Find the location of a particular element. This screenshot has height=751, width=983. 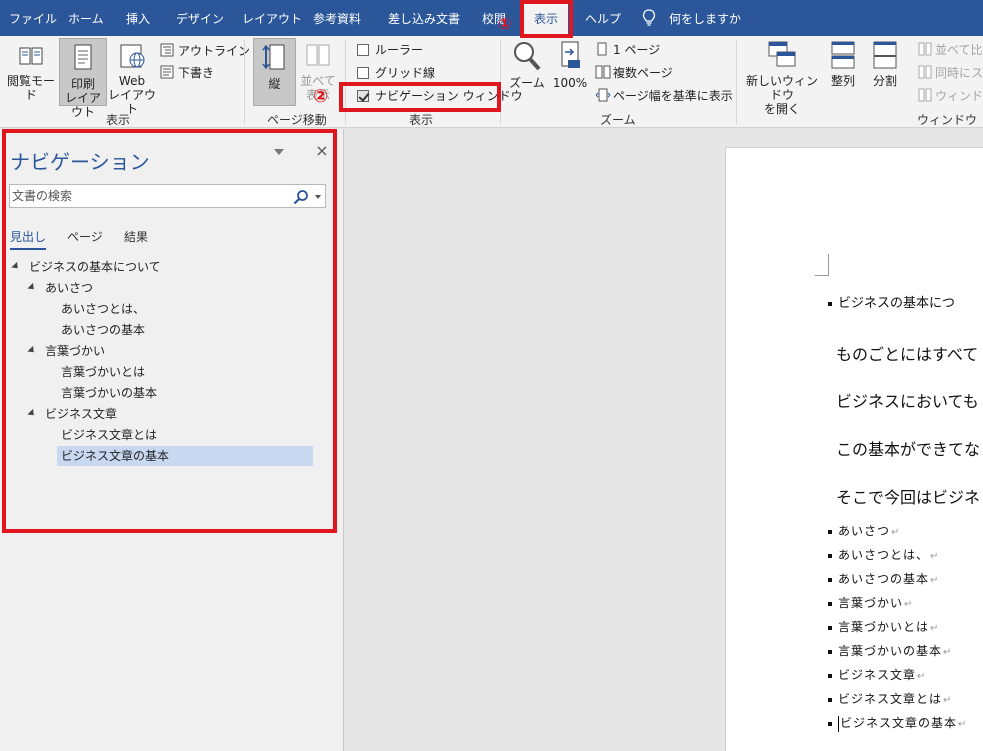

vertical-page-button: 縦 is located at coordinates (274, 72).